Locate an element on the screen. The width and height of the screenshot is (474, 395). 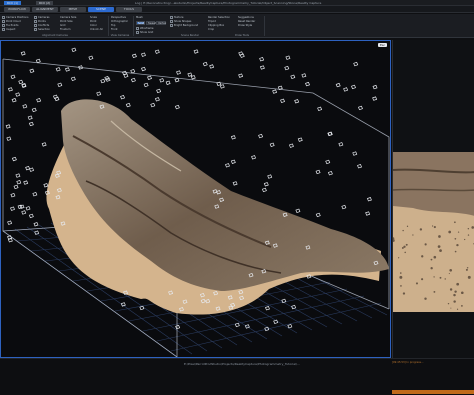
tab-scene: SCENE is located at coordinates (101, 9).